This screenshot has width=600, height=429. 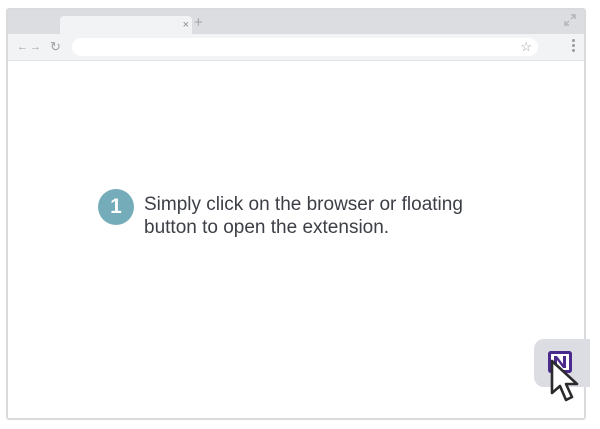 What do you see at coordinates (574, 47) in the screenshot?
I see `menu-icon` at bounding box center [574, 47].